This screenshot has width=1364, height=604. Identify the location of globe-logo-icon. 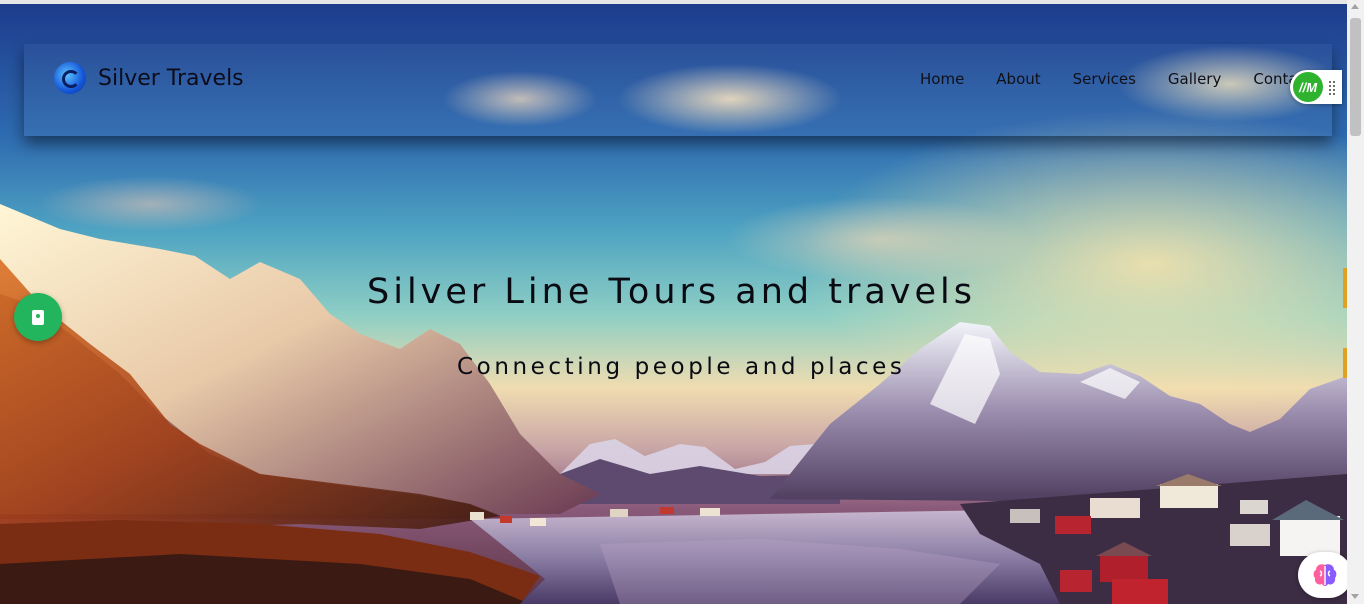
(70, 78).